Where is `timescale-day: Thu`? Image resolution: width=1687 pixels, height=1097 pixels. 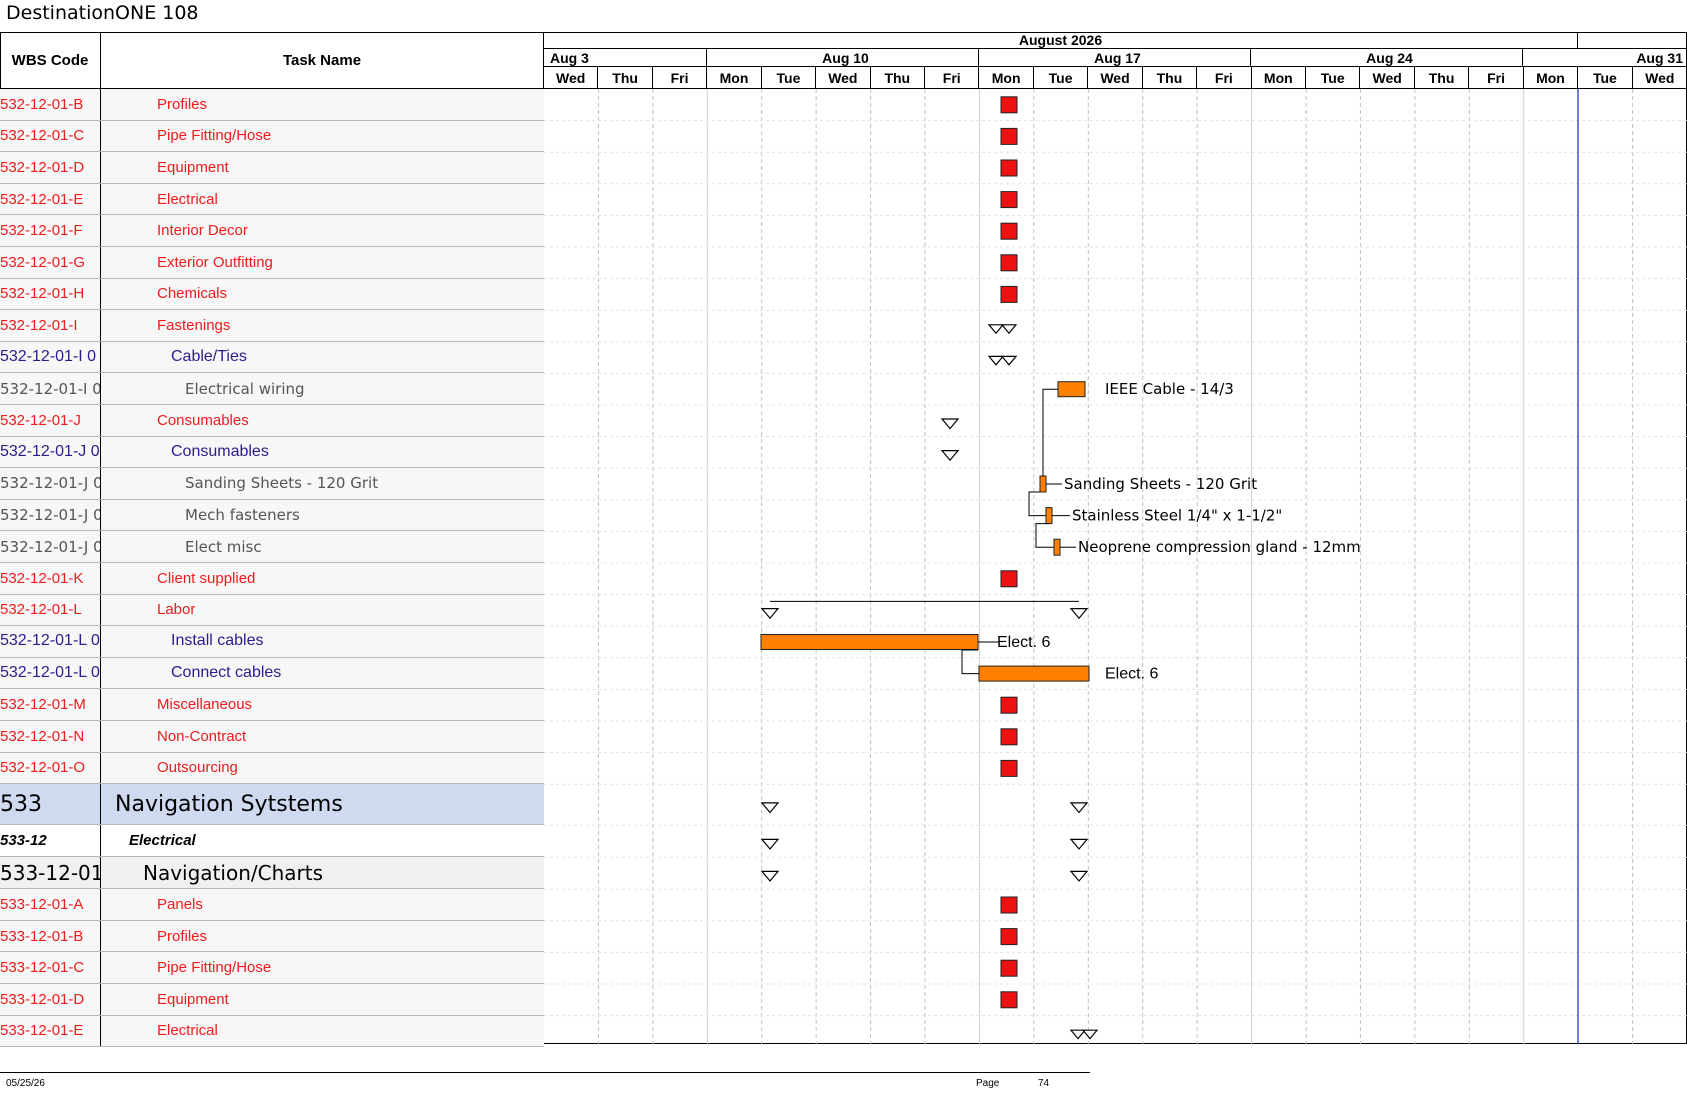 timescale-day: Thu is located at coordinates (625, 78).